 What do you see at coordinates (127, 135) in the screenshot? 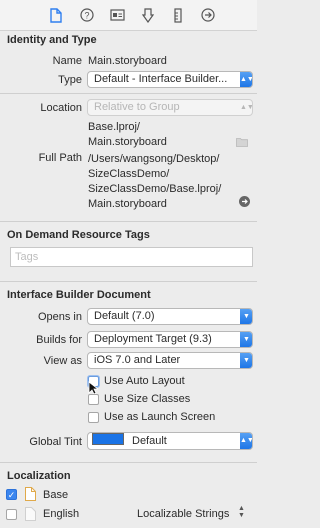
I see `location-path: Base.lproj/ Main.storyboard` at bounding box center [127, 135].